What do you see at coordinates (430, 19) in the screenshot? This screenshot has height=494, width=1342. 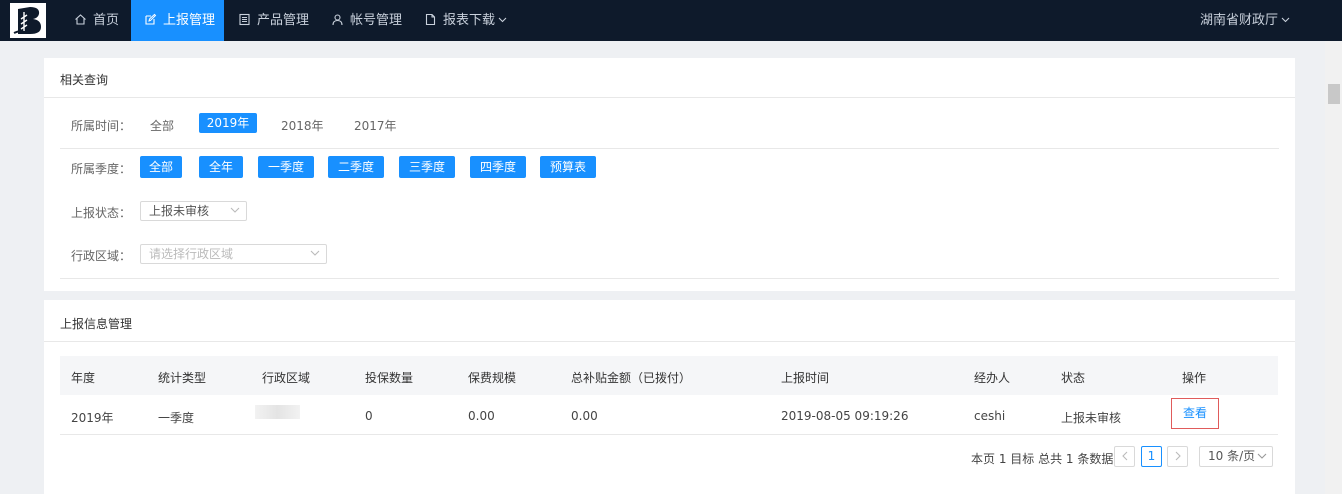 I see `file-icon` at bounding box center [430, 19].